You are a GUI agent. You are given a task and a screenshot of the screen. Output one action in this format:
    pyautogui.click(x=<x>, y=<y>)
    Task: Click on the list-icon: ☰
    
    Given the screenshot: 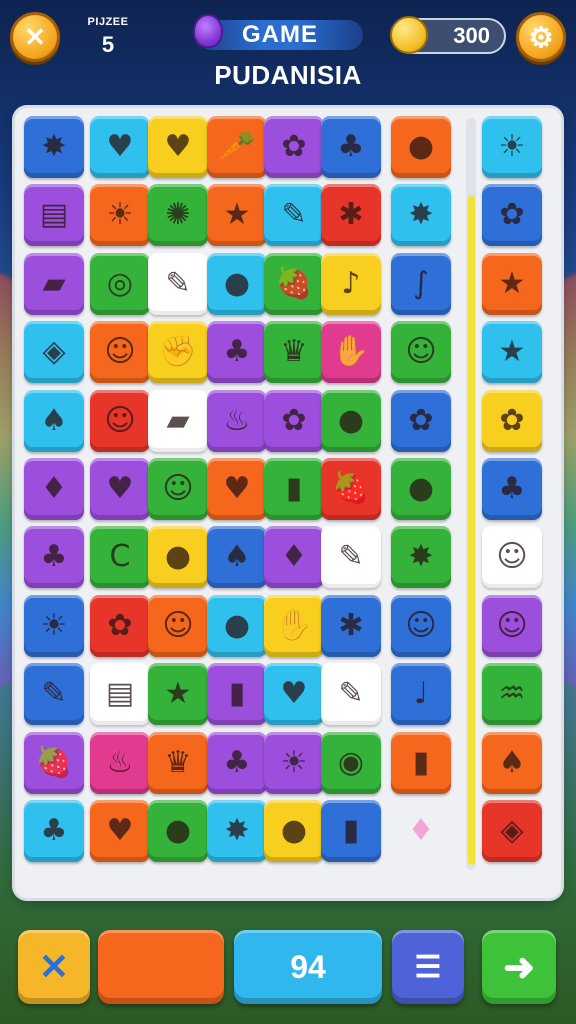 What is the action you would take?
    pyautogui.click(x=428, y=967)
    